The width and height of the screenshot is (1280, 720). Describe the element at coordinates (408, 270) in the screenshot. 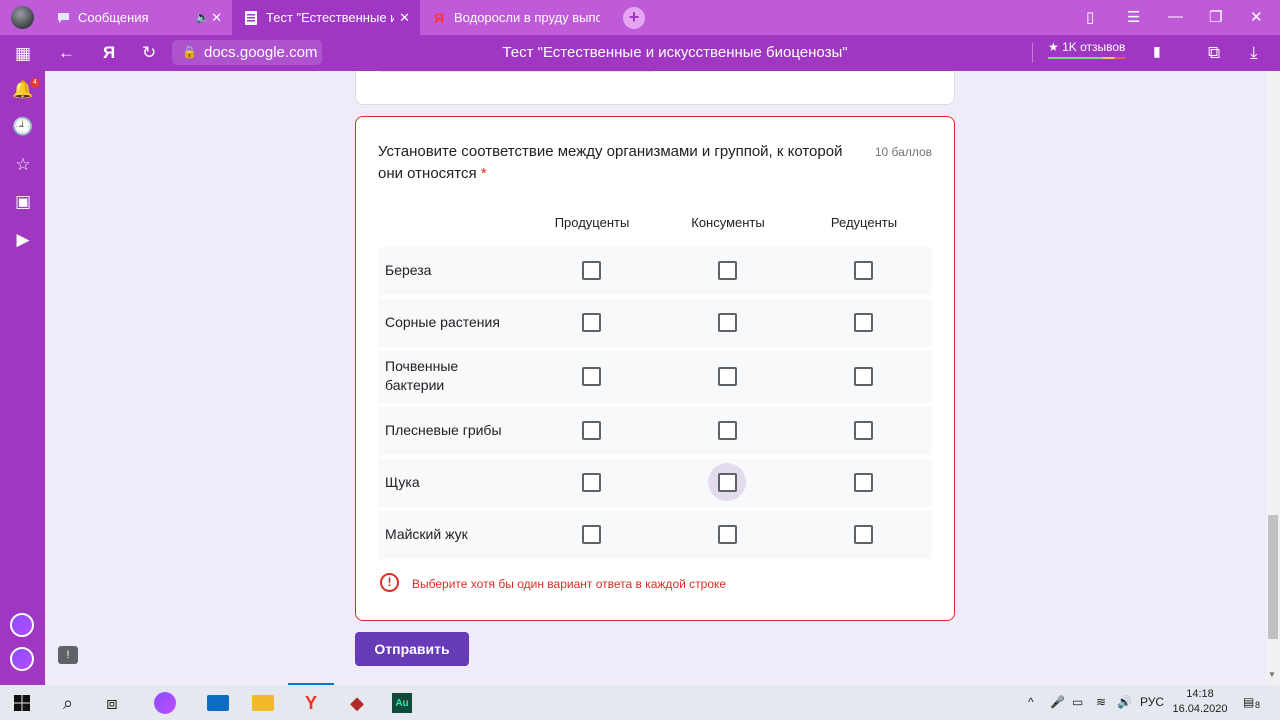

I see `row-label: Береза` at that location.